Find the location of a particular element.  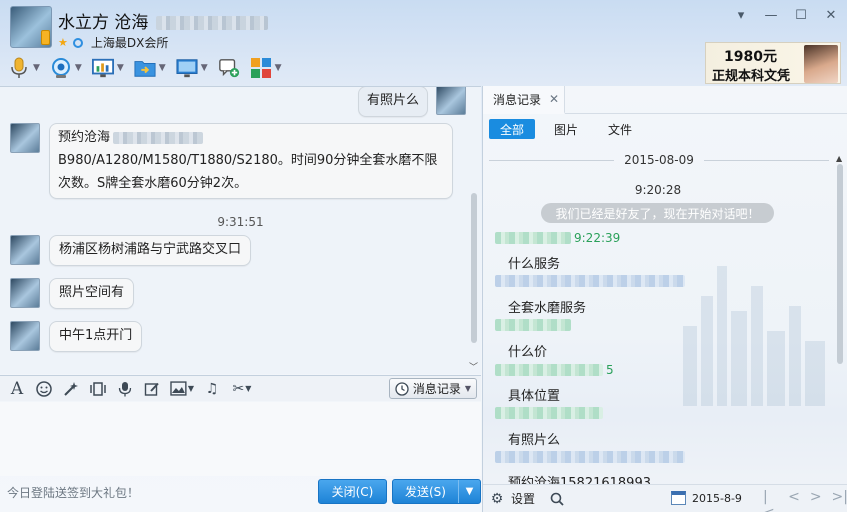

font-icon: A is located at coordinates (17, 389).